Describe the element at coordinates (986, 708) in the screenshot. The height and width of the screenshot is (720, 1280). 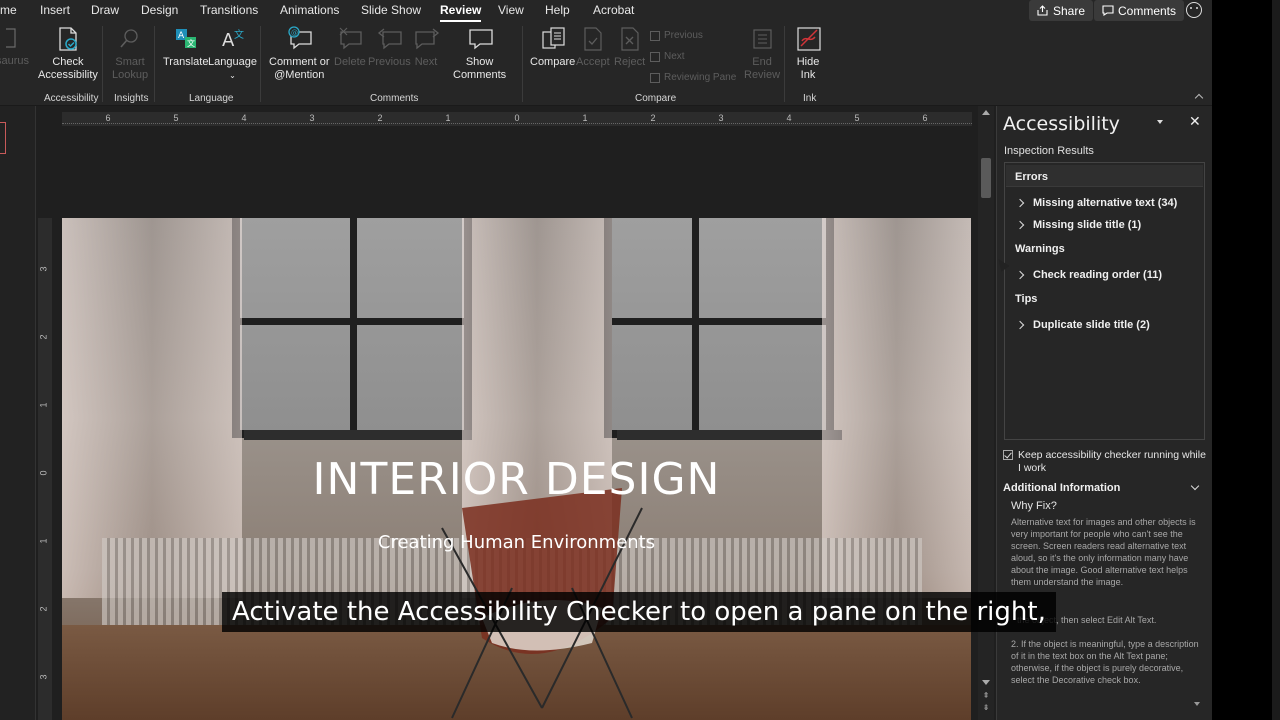
I see `next-slide-icon: ⇟` at that location.